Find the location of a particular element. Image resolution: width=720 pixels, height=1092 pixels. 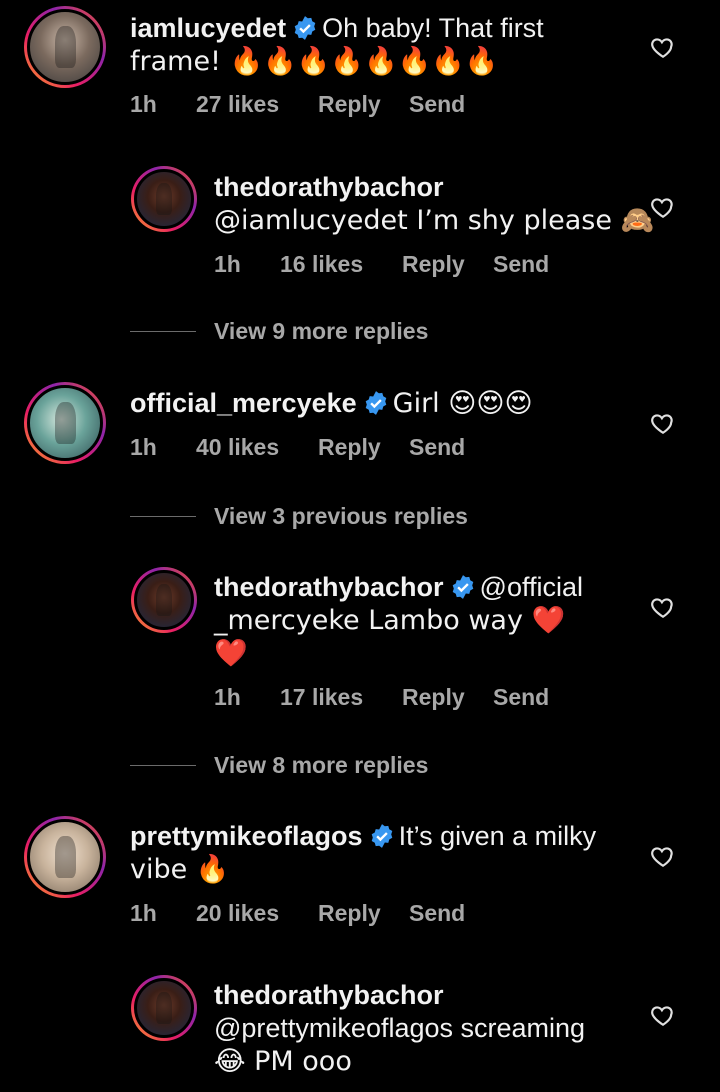

view-more-replies: View 9 more replies is located at coordinates (279, 331).